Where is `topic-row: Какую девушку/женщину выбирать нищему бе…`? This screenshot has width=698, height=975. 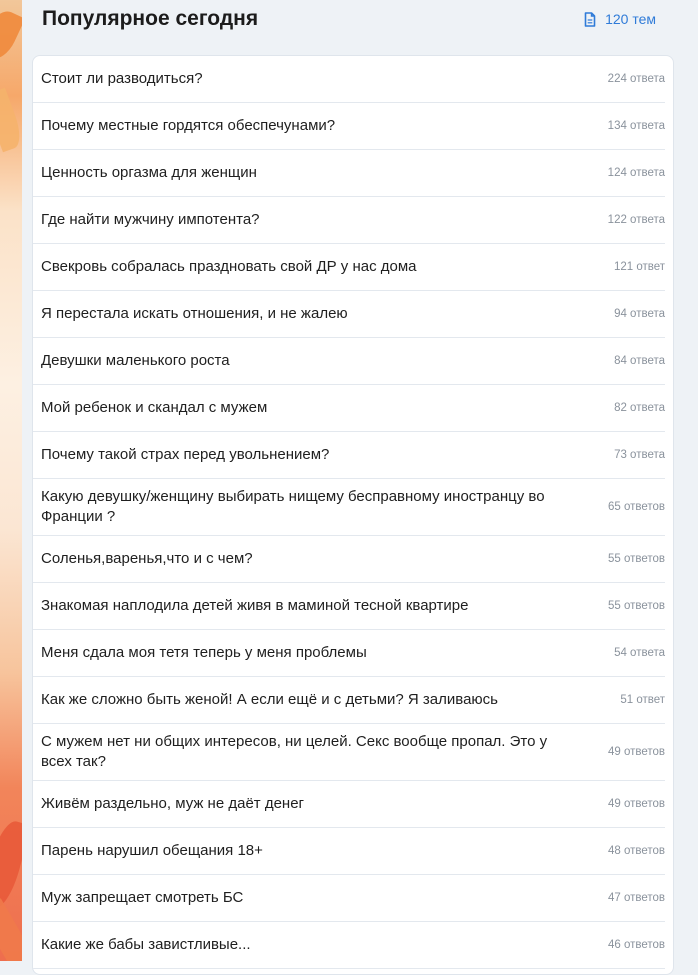
topic-row: Какую девушку/женщину выбирать нищему бе… is located at coordinates (349, 507).